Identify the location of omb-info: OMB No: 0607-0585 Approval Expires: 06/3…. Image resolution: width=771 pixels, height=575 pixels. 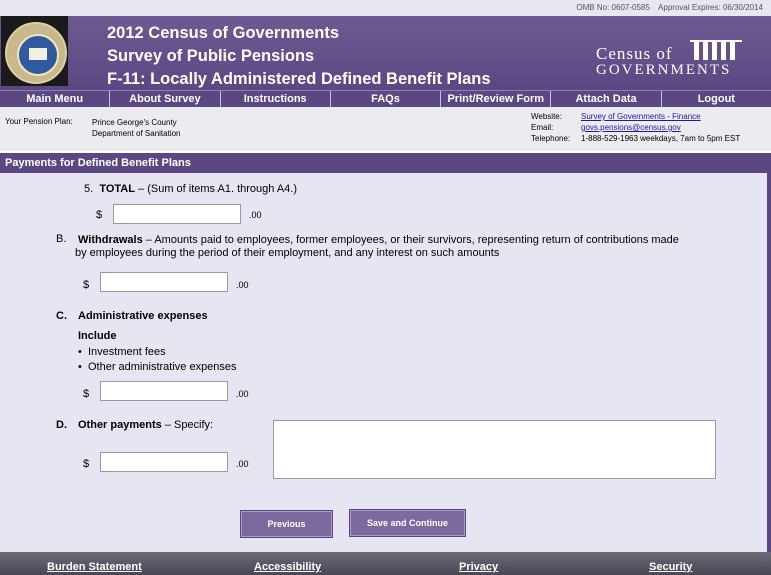
(666, 7).